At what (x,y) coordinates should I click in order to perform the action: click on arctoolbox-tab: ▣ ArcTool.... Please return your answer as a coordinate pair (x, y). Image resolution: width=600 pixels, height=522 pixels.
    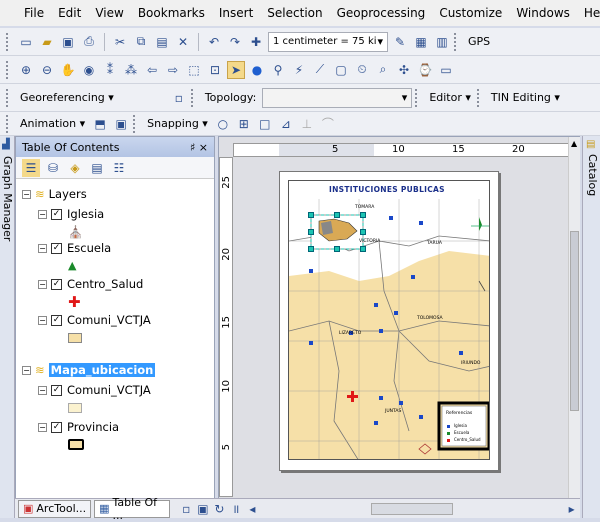
    Looking at the image, I should click on (55, 508).